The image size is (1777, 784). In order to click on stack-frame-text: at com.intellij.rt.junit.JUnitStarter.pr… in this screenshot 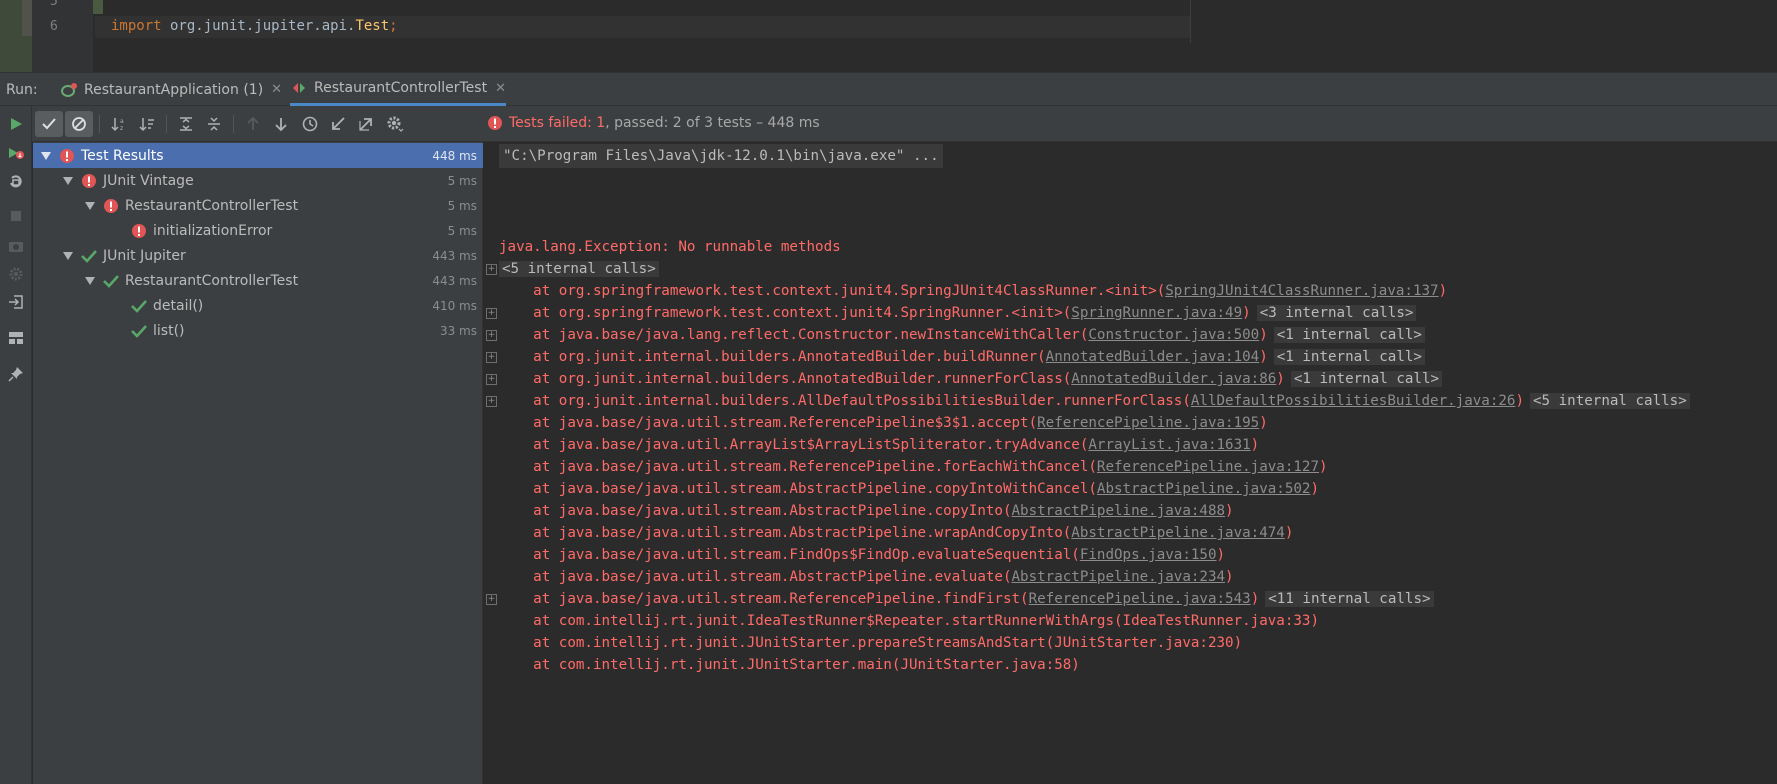, I will do `click(871, 643)`.